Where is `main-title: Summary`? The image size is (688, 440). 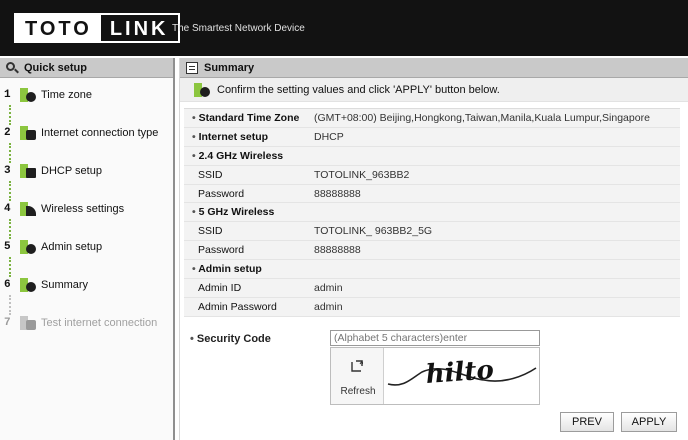
main-title: Summary is located at coordinates (229, 67).